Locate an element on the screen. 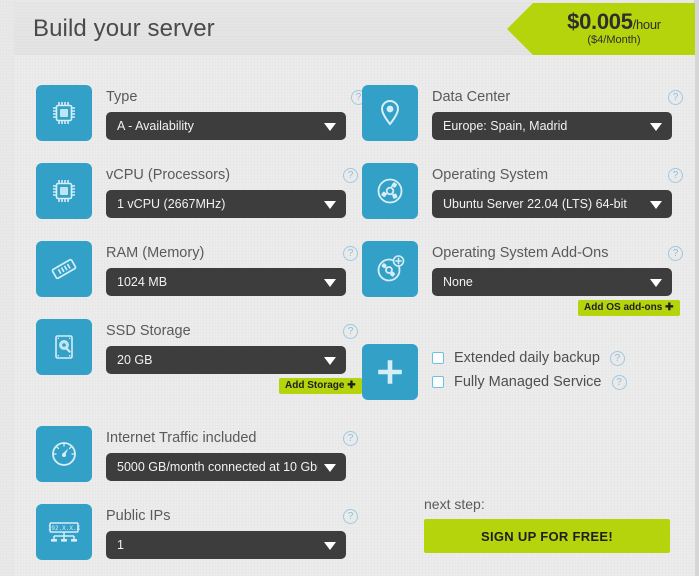 The height and width of the screenshot is (576, 699). fully-managed-service-label: Fully Managed Service is located at coordinates (528, 382).